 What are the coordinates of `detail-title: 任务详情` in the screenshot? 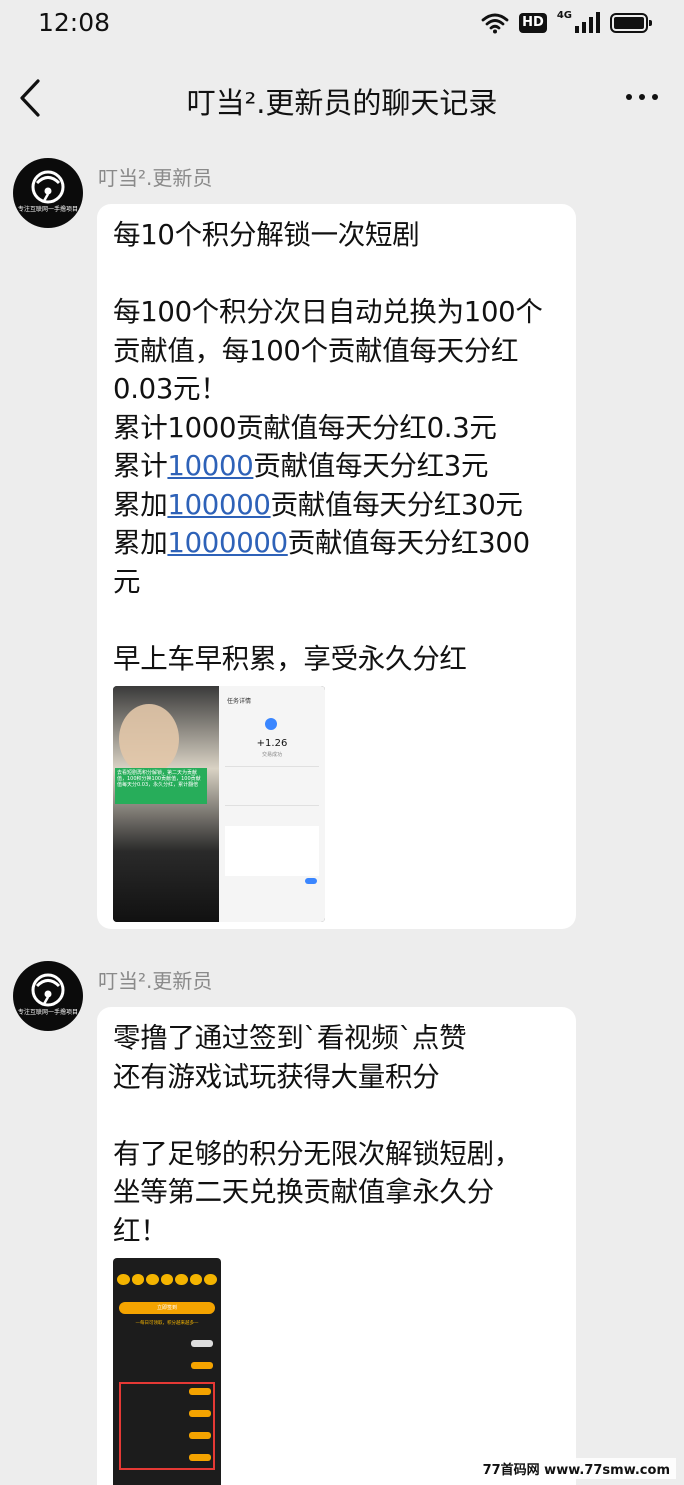 It's located at (239, 701).